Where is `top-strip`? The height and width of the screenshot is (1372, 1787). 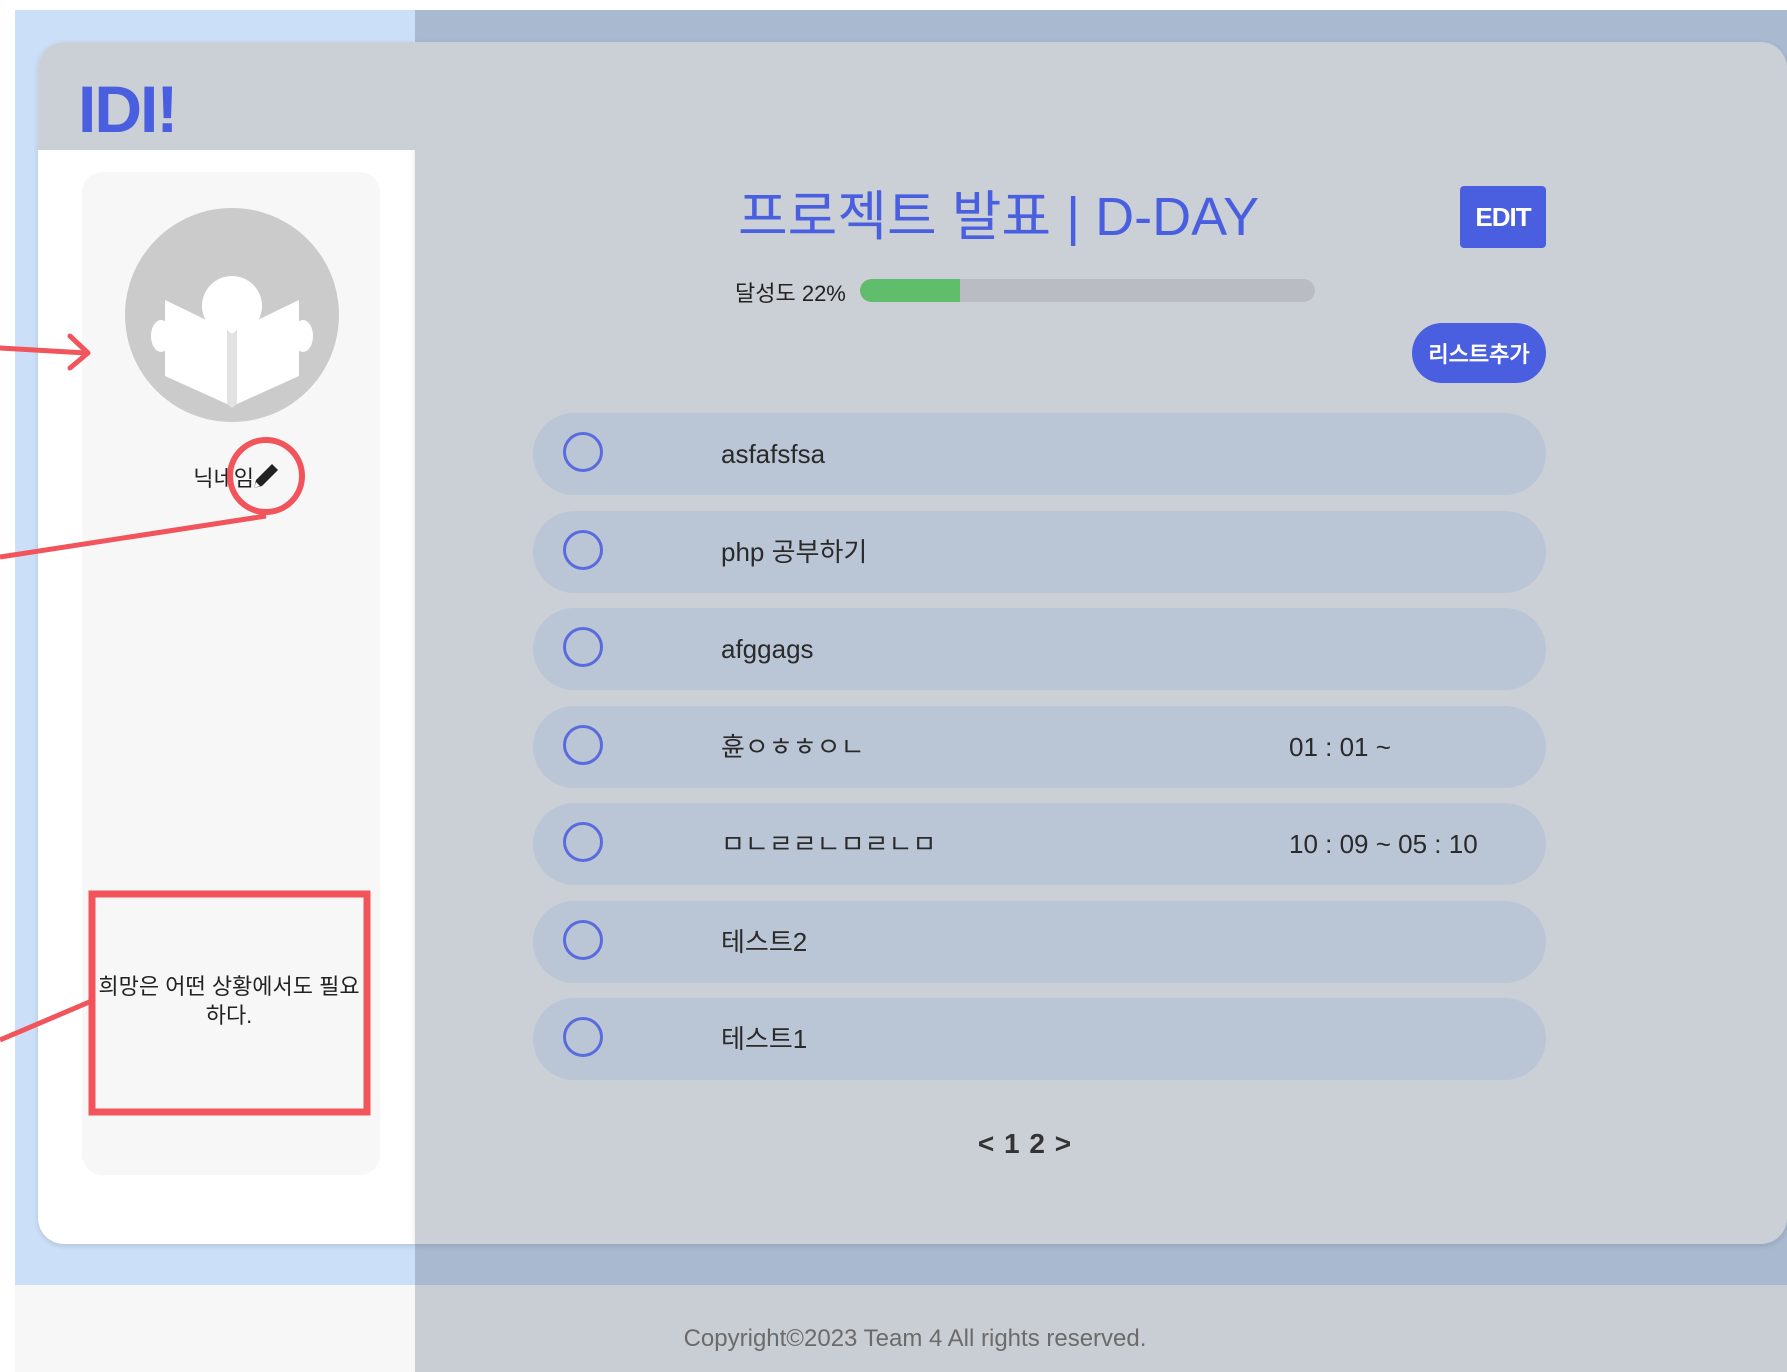 top-strip is located at coordinates (893, 5).